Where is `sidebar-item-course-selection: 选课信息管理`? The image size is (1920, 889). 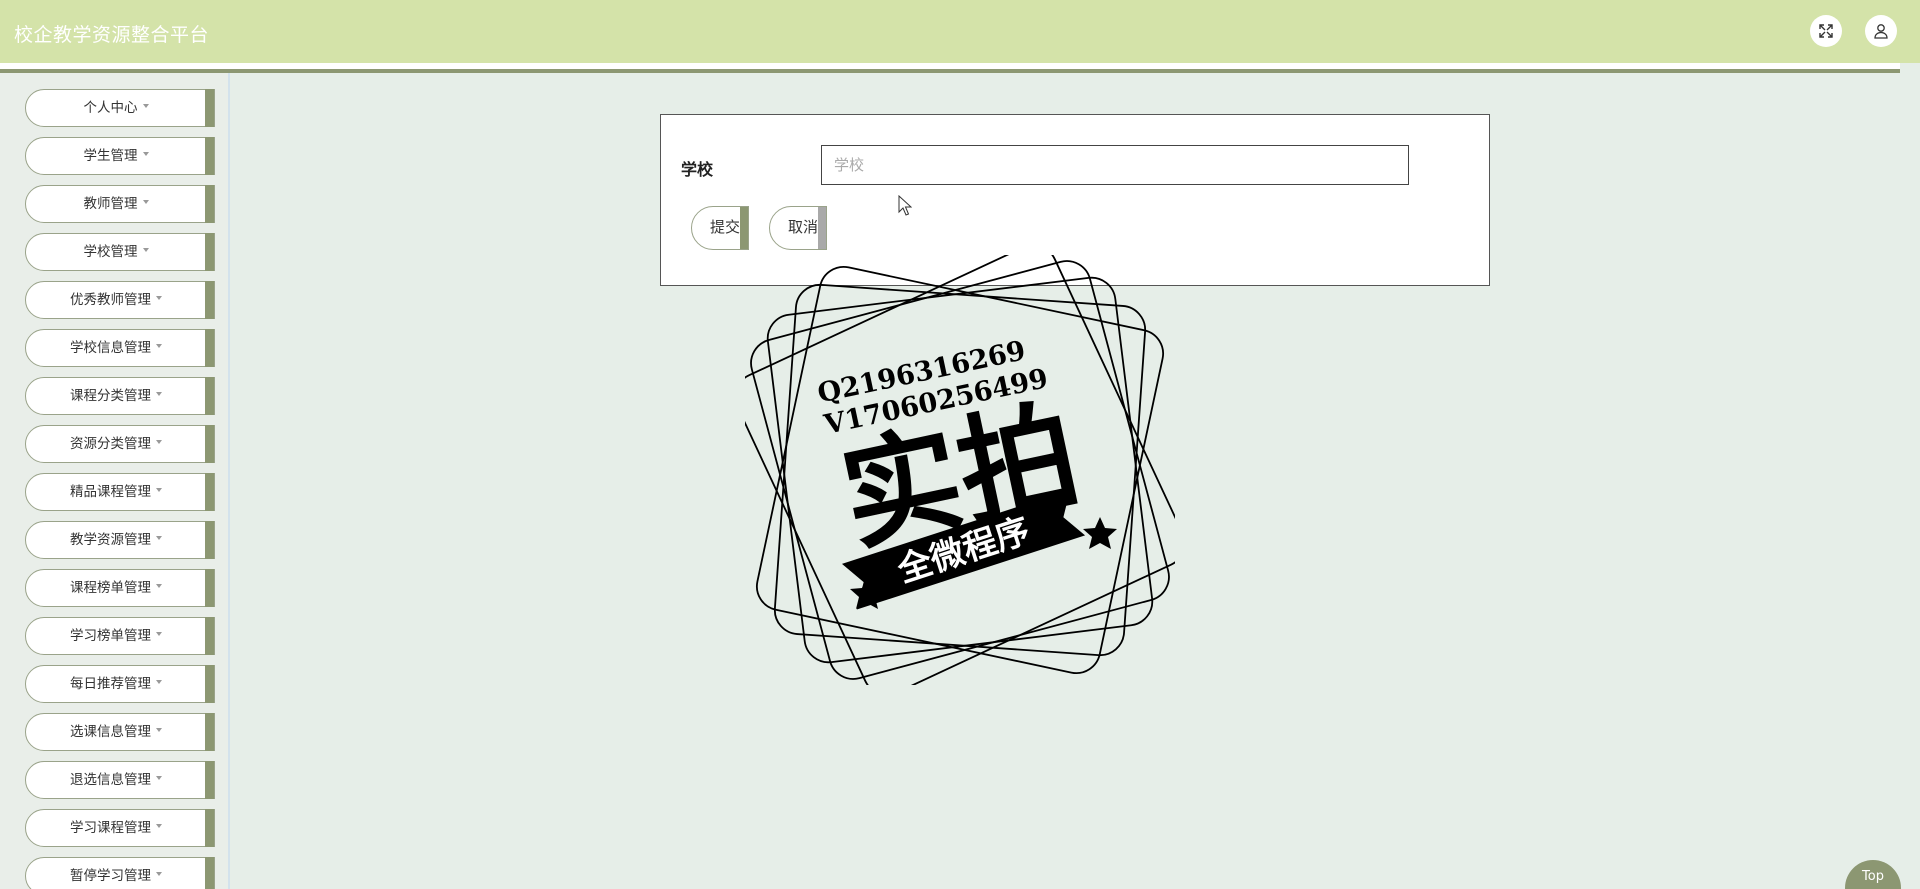
sidebar-item-course-selection: 选课信息管理 is located at coordinates (120, 732).